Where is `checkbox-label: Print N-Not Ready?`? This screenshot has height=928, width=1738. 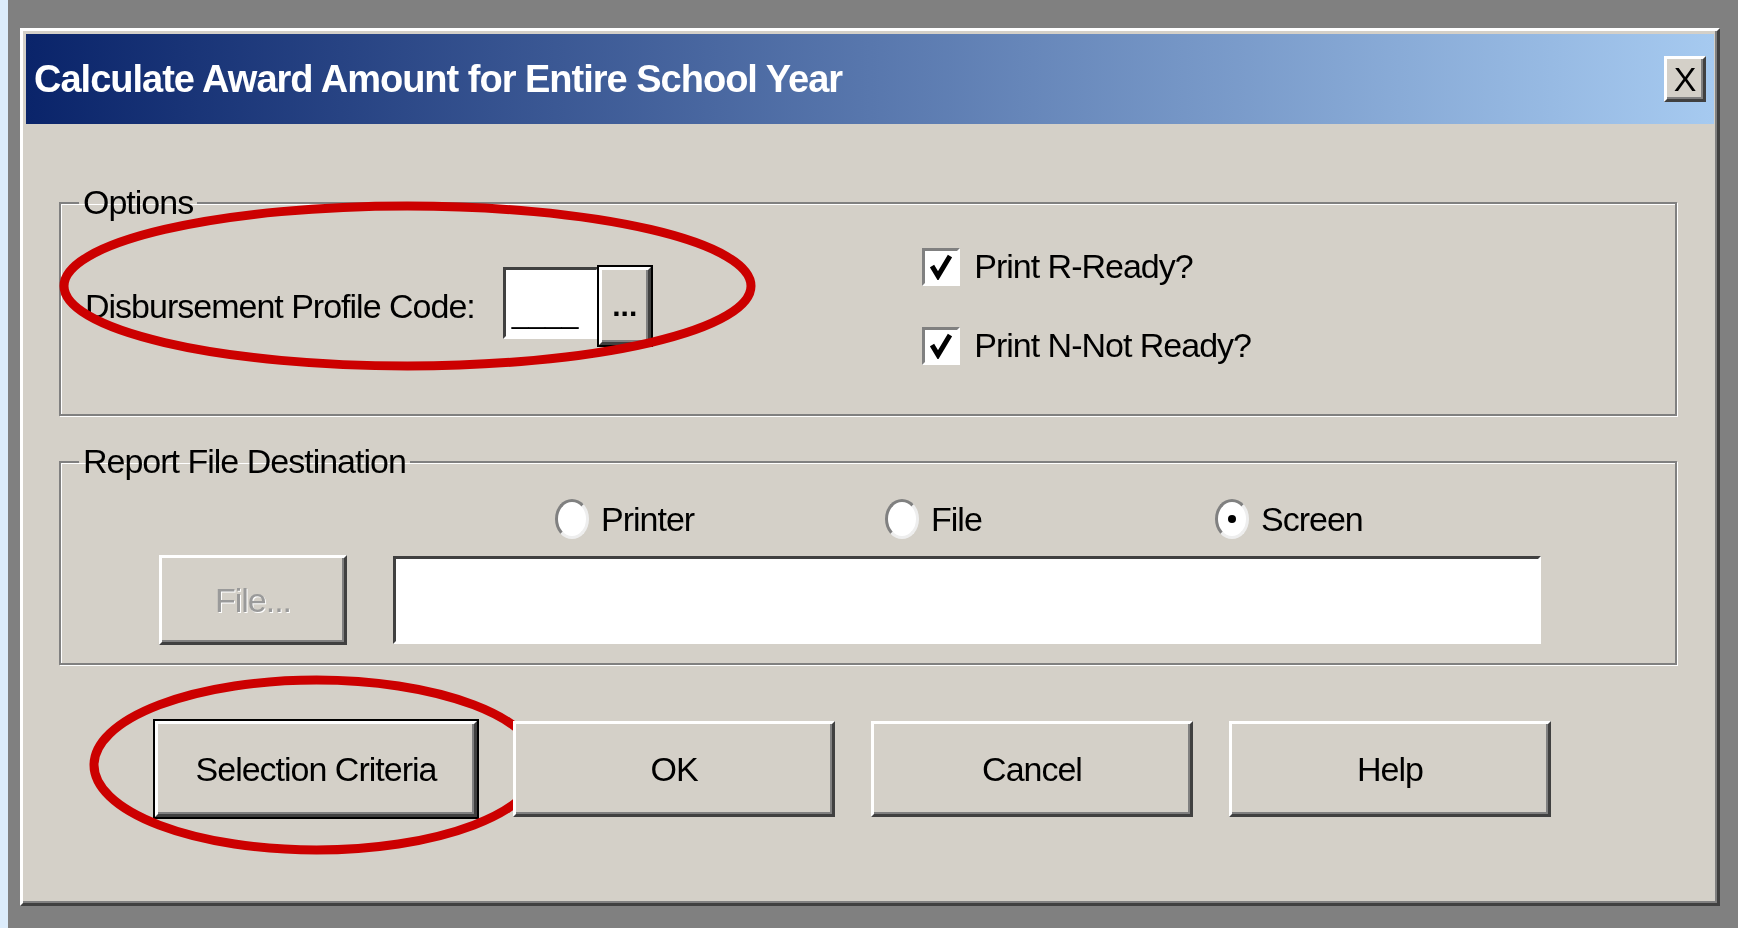
checkbox-label: Print N-Not Ready? is located at coordinates (1112, 345).